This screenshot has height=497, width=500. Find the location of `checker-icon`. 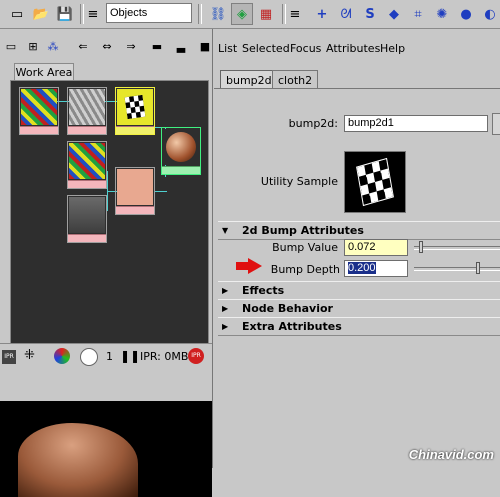

checker-icon is located at coordinates (135, 107).